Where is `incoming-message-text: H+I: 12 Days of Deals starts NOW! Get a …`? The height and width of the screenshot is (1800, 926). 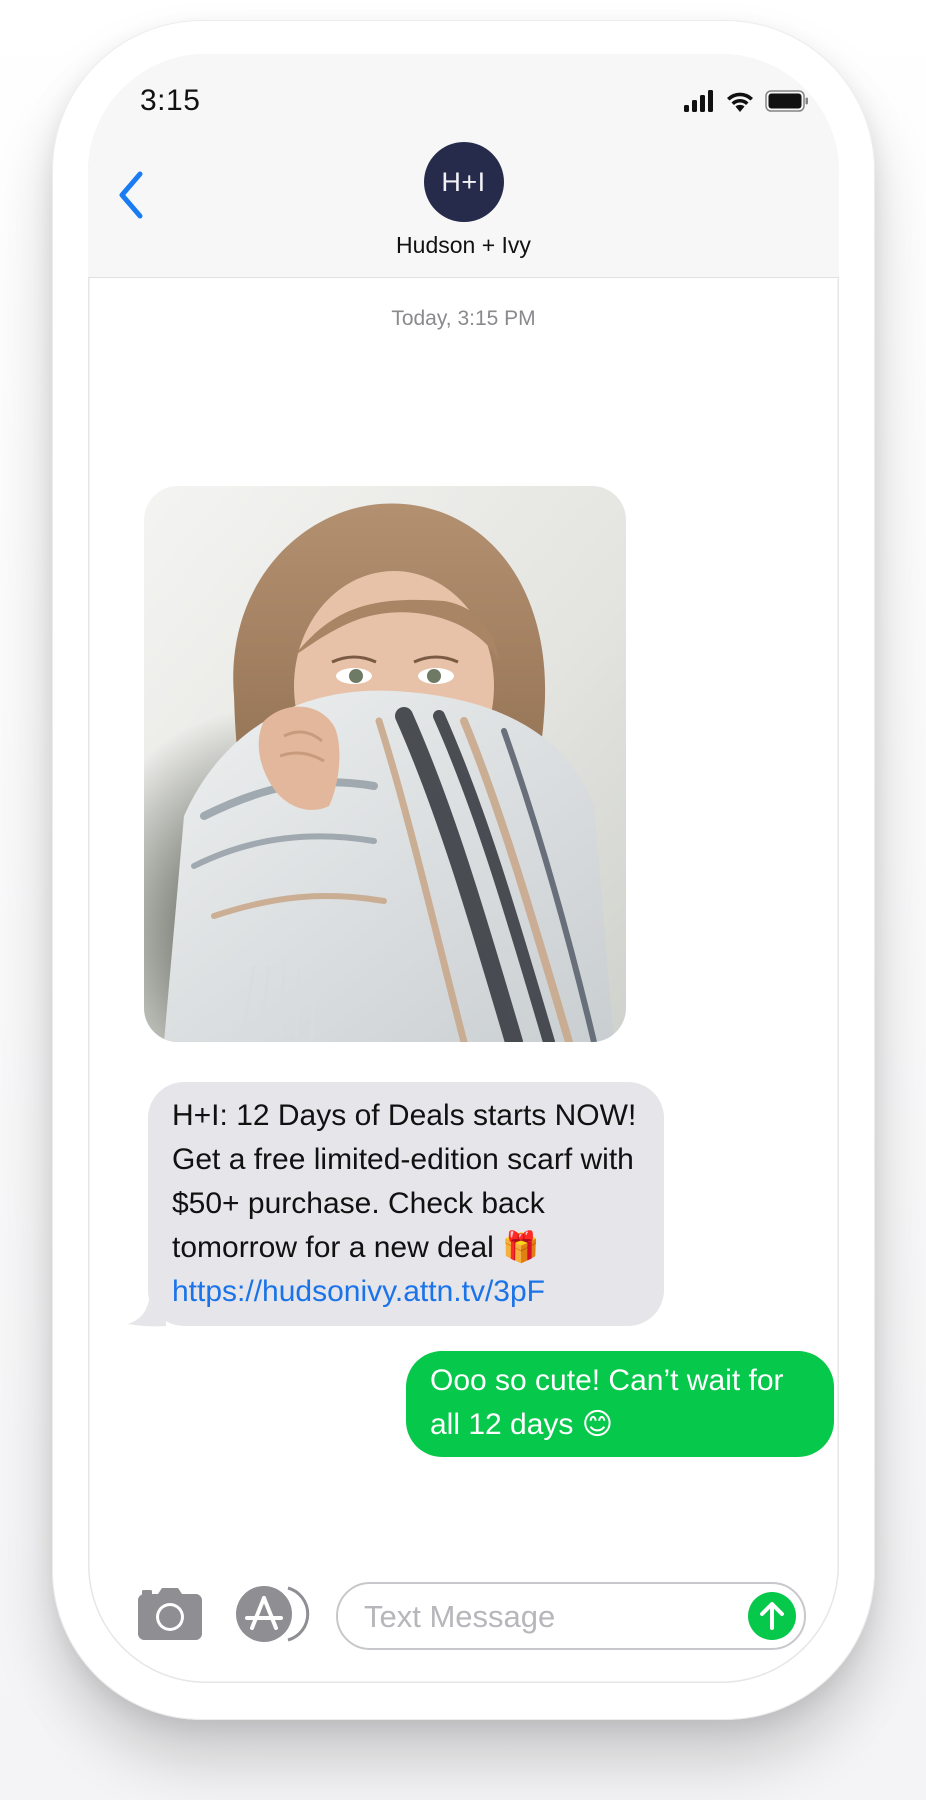
incoming-message-text: H+I: 12 Days of Deals starts NOW! Get a … is located at coordinates (404, 1181).